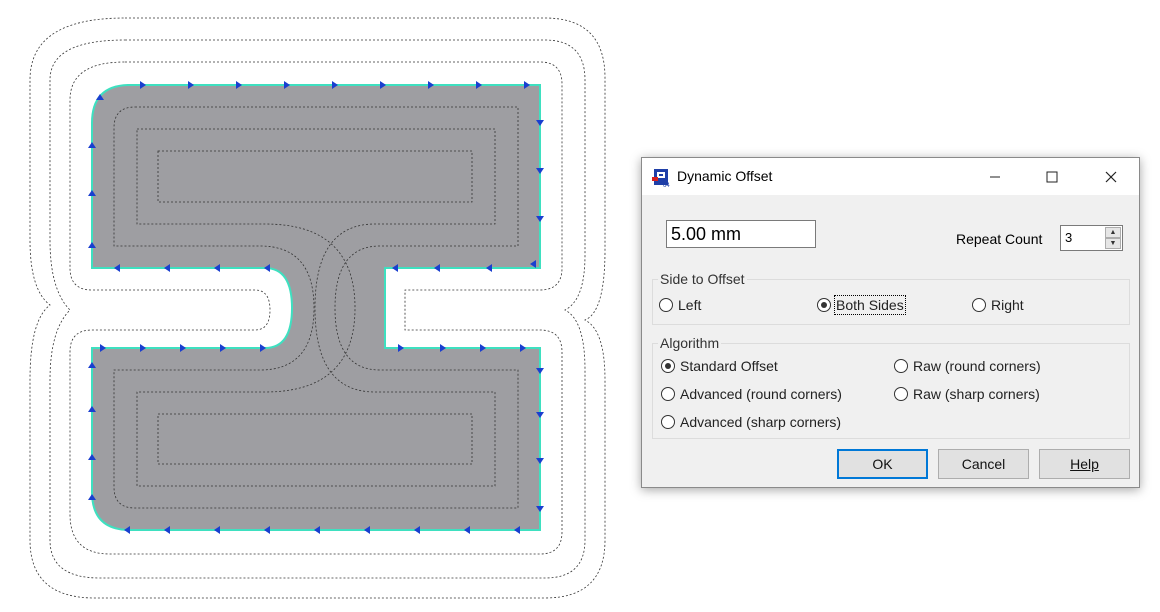 This screenshot has height=612, width=1160. I want to click on radio-advanced-round-dot, so click(668, 394).